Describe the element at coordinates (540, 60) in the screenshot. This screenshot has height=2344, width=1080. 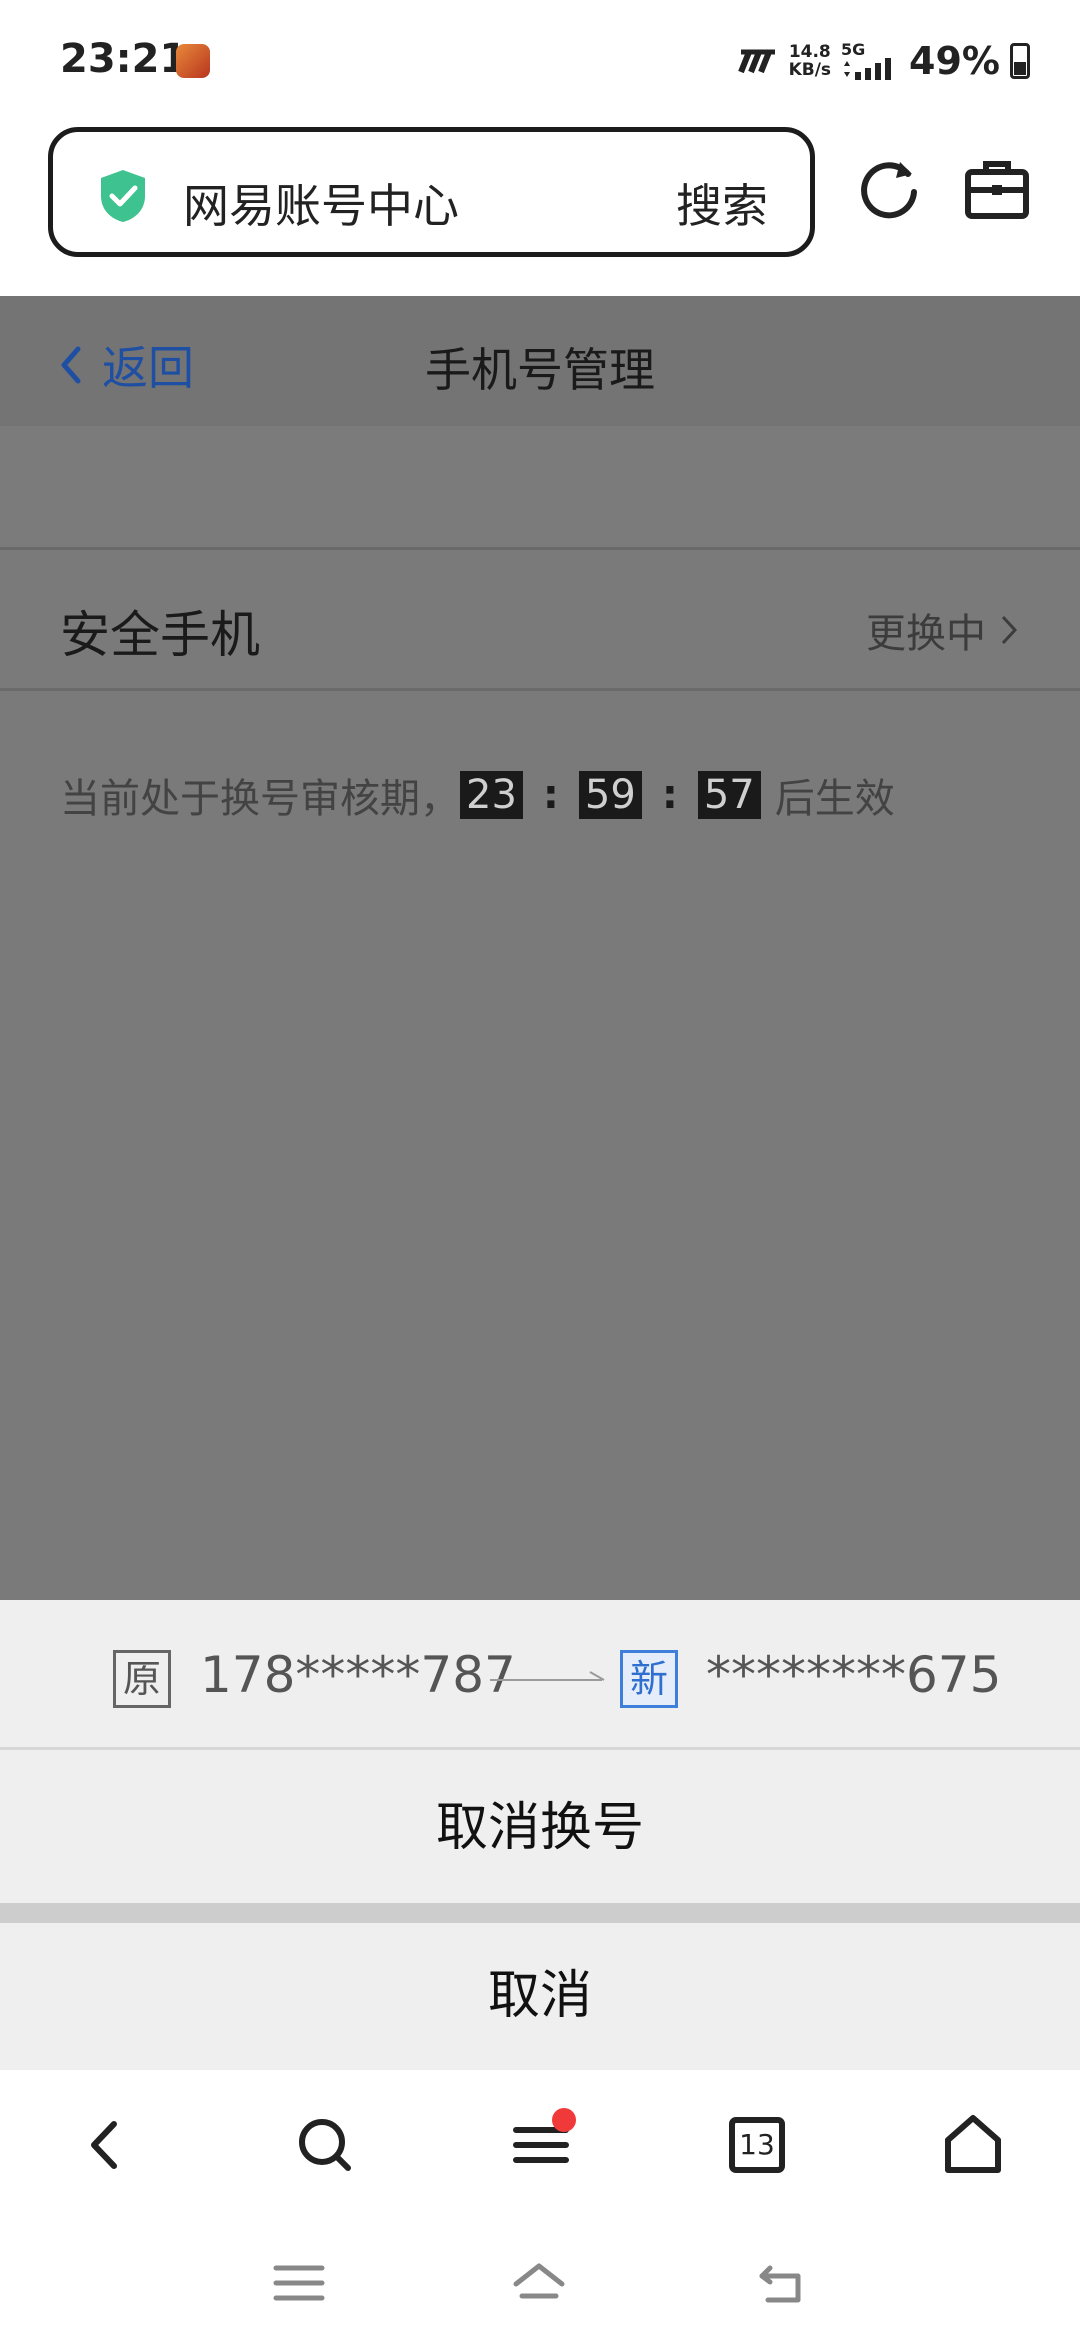
I see `status-bar: 23:21 14.8 KB/s 5G 49%` at that location.